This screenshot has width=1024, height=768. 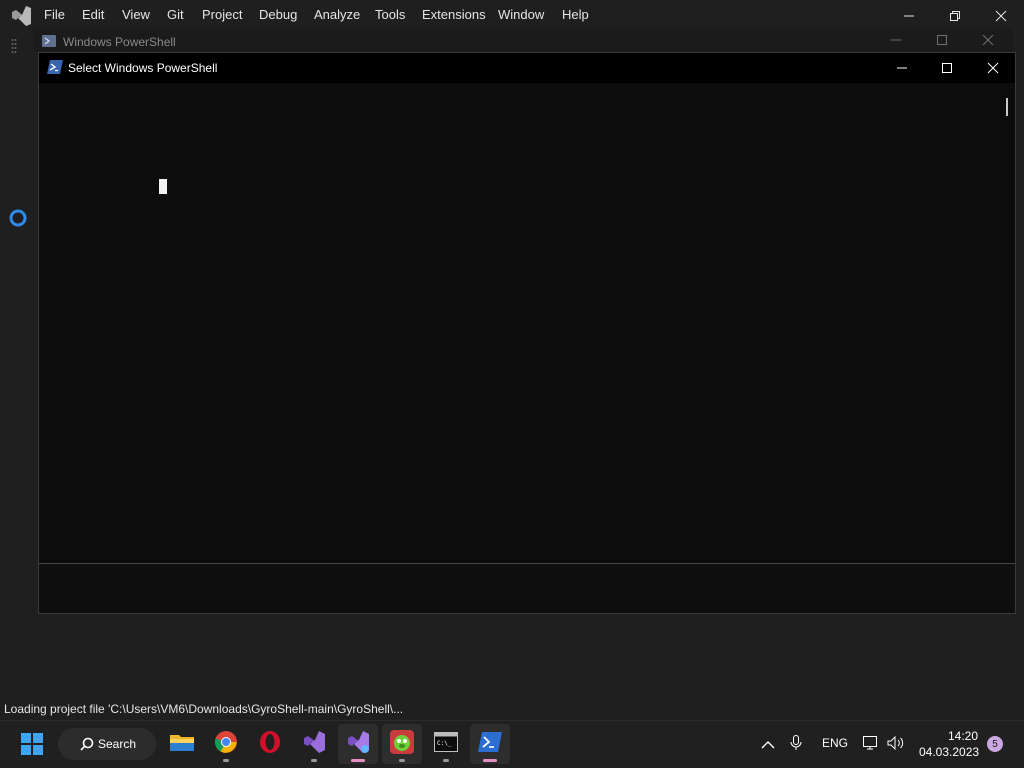 What do you see at coordinates (93, 14) in the screenshot?
I see `menu-edit: Edit` at bounding box center [93, 14].